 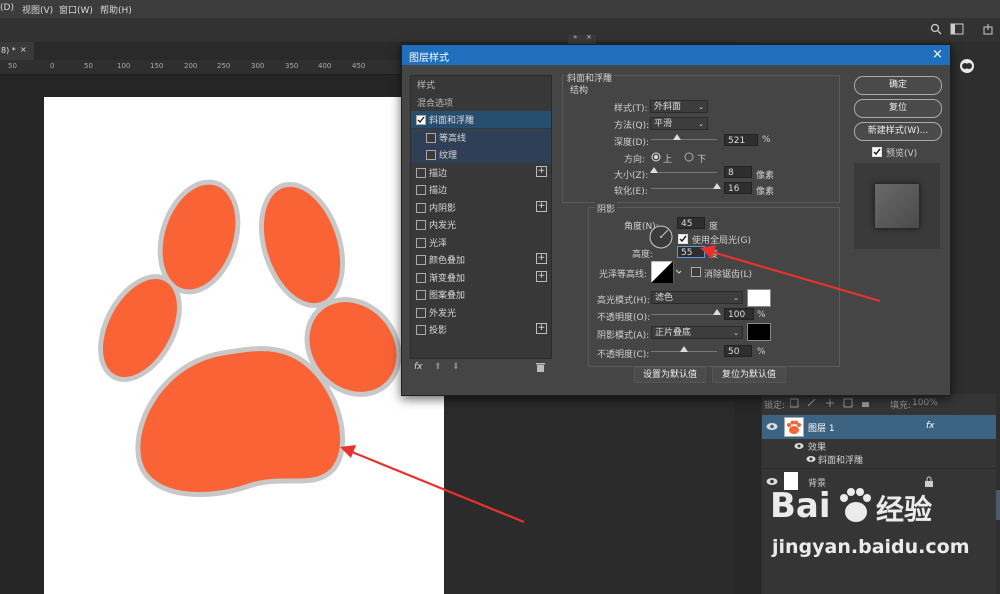 I want to click on reset-button: 复位, so click(x=898, y=108).